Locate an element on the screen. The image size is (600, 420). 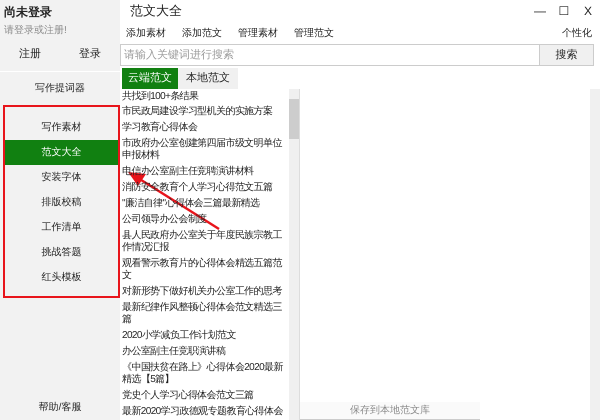
result-item: 办公室副主任竞职演讲稿 is located at coordinates (205, 352).